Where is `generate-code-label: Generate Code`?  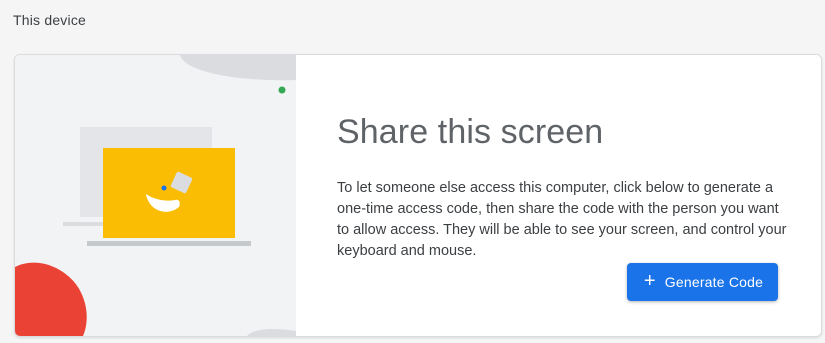 generate-code-label: Generate Code is located at coordinates (714, 282).